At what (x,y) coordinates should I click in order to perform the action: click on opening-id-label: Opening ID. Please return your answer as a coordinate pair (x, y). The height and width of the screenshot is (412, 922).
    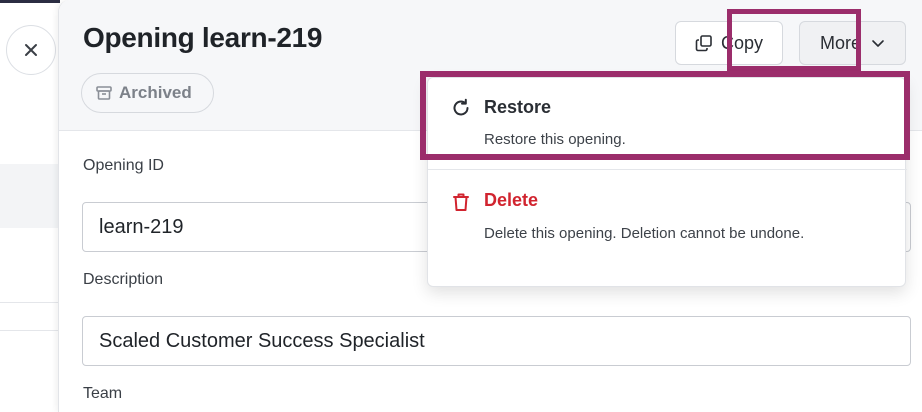
    Looking at the image, I should click on (123, 165).